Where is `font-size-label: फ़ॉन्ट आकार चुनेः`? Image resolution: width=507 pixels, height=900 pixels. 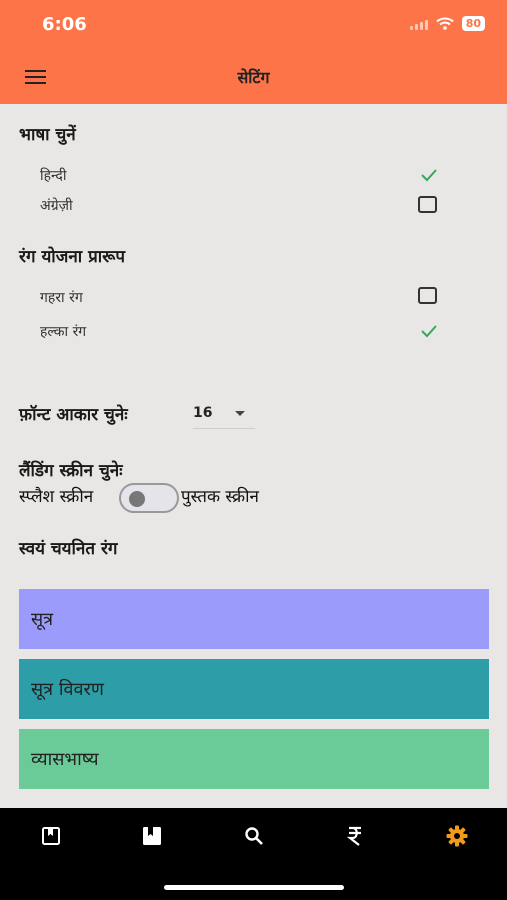
font-size-label: फ़ॉन्ट आकार चुनेः is located at coordinates (73, 415).